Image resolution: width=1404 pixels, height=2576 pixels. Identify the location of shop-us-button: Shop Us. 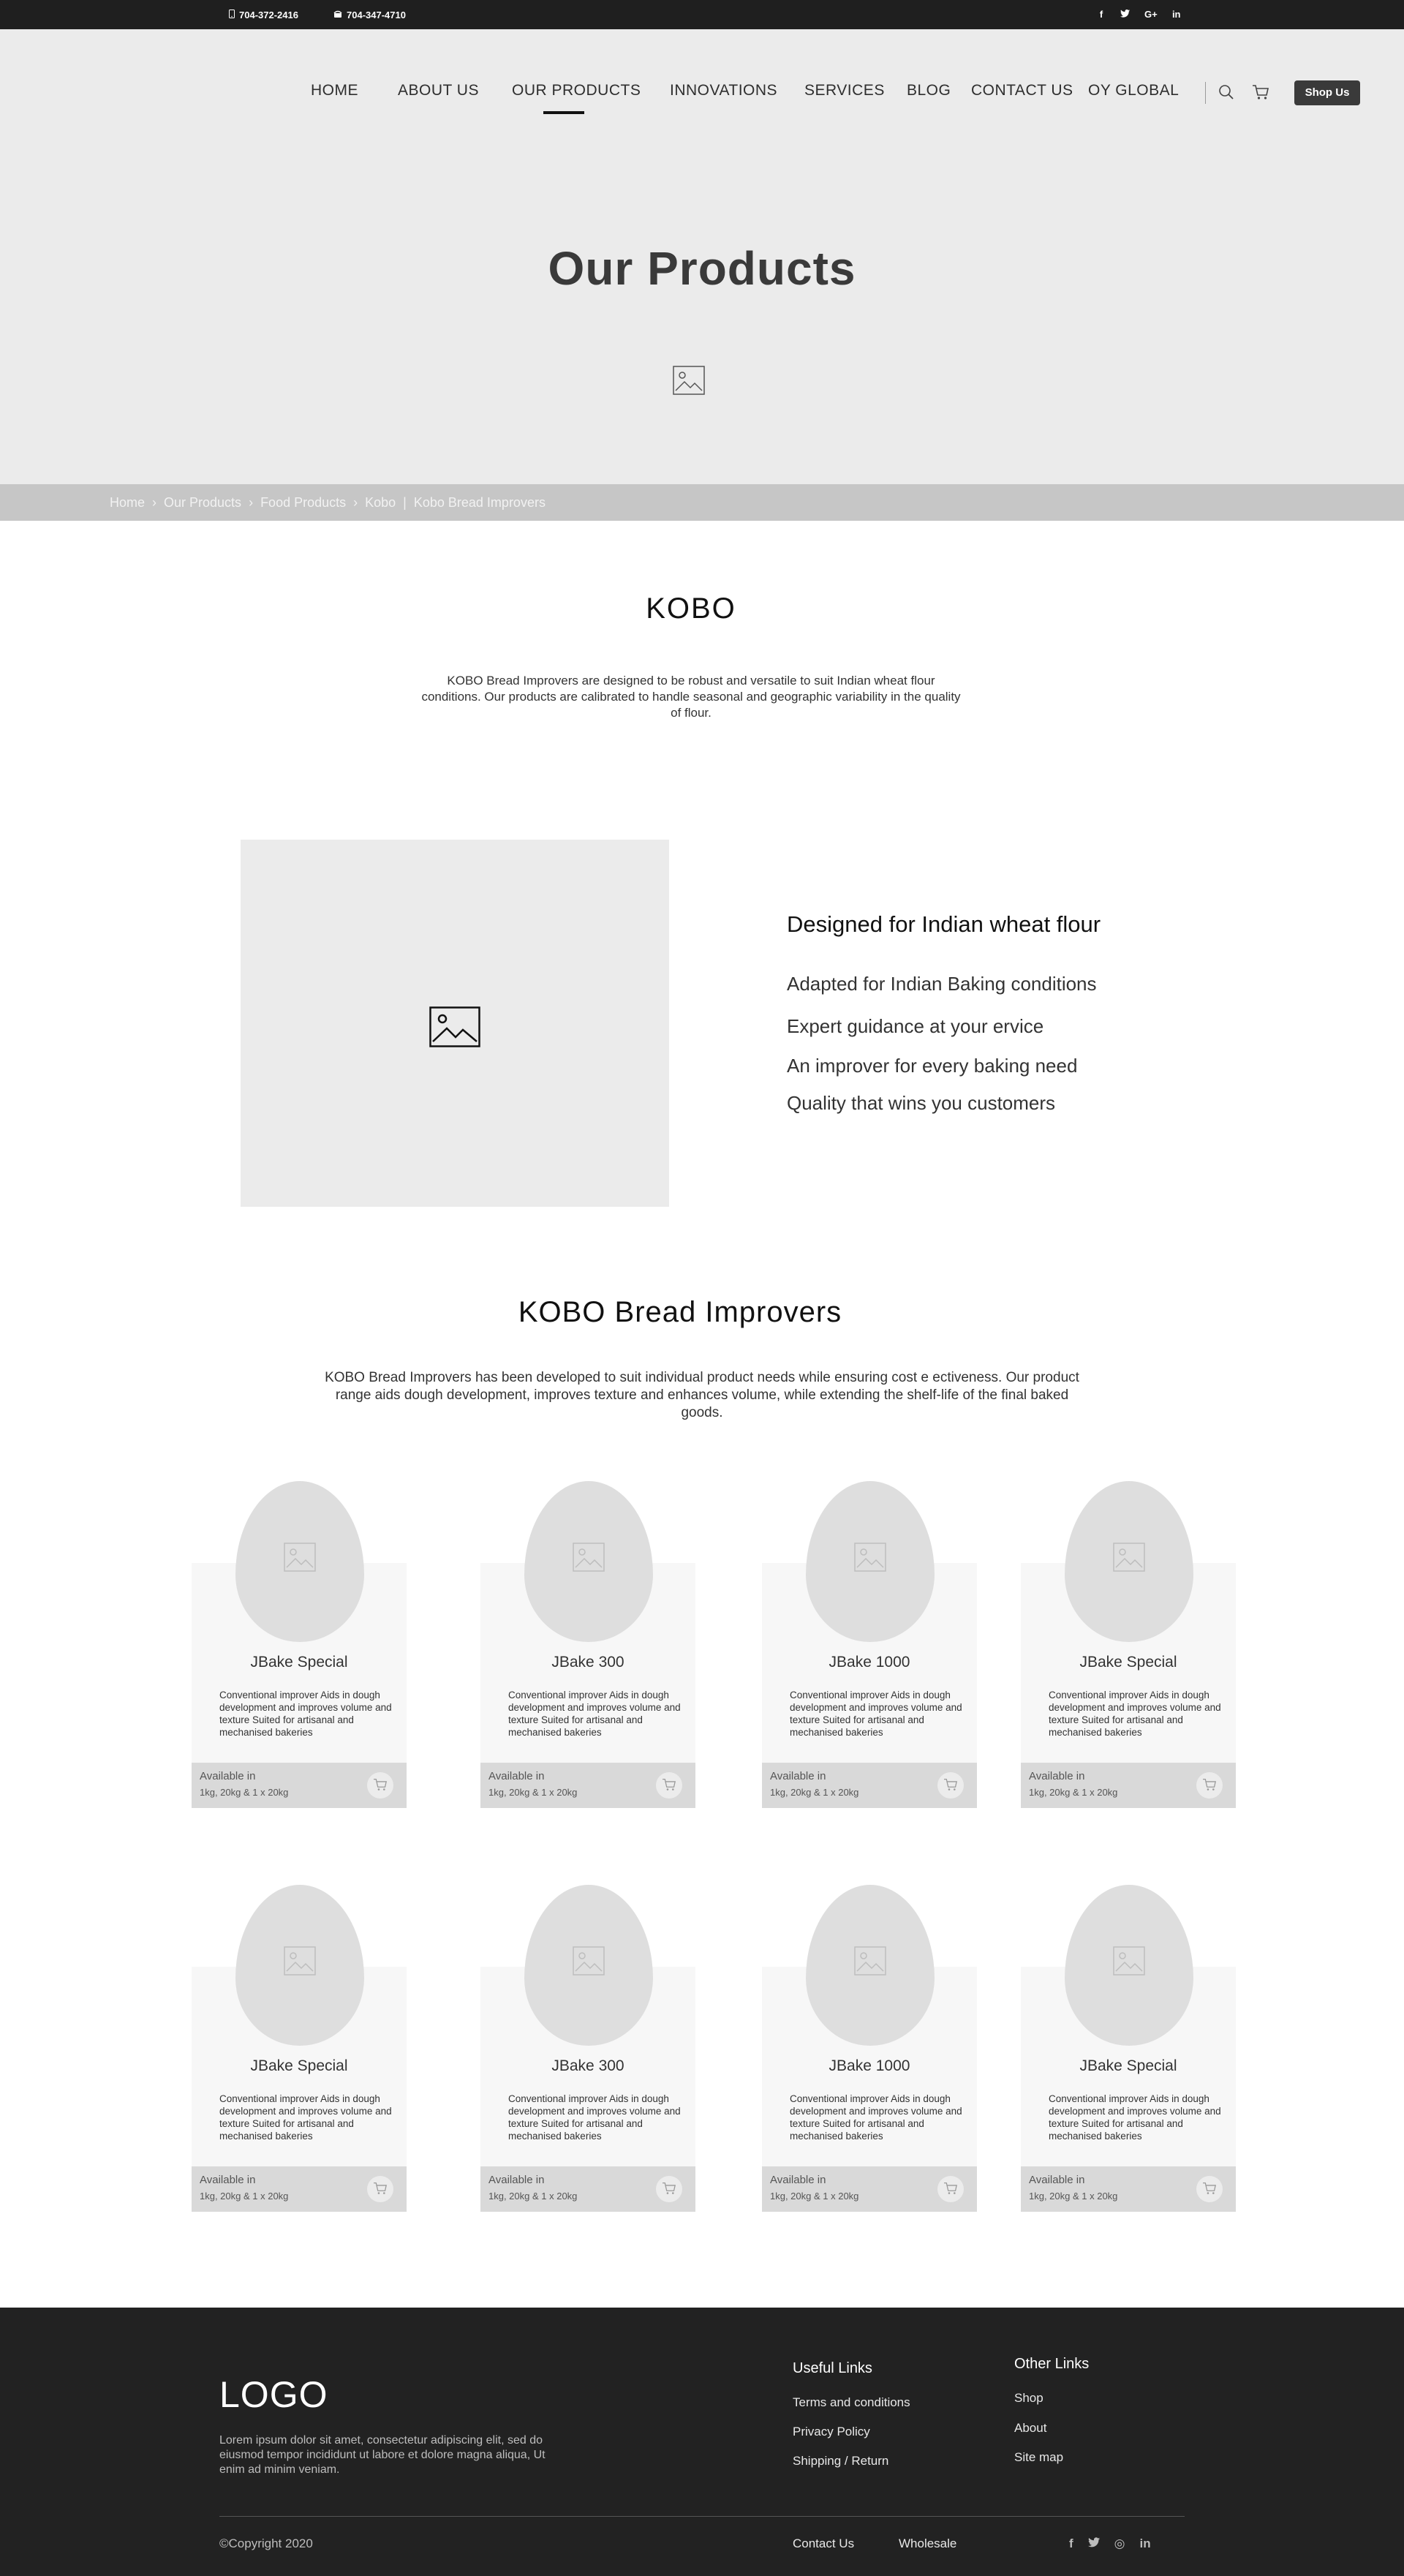
(1327, 92).